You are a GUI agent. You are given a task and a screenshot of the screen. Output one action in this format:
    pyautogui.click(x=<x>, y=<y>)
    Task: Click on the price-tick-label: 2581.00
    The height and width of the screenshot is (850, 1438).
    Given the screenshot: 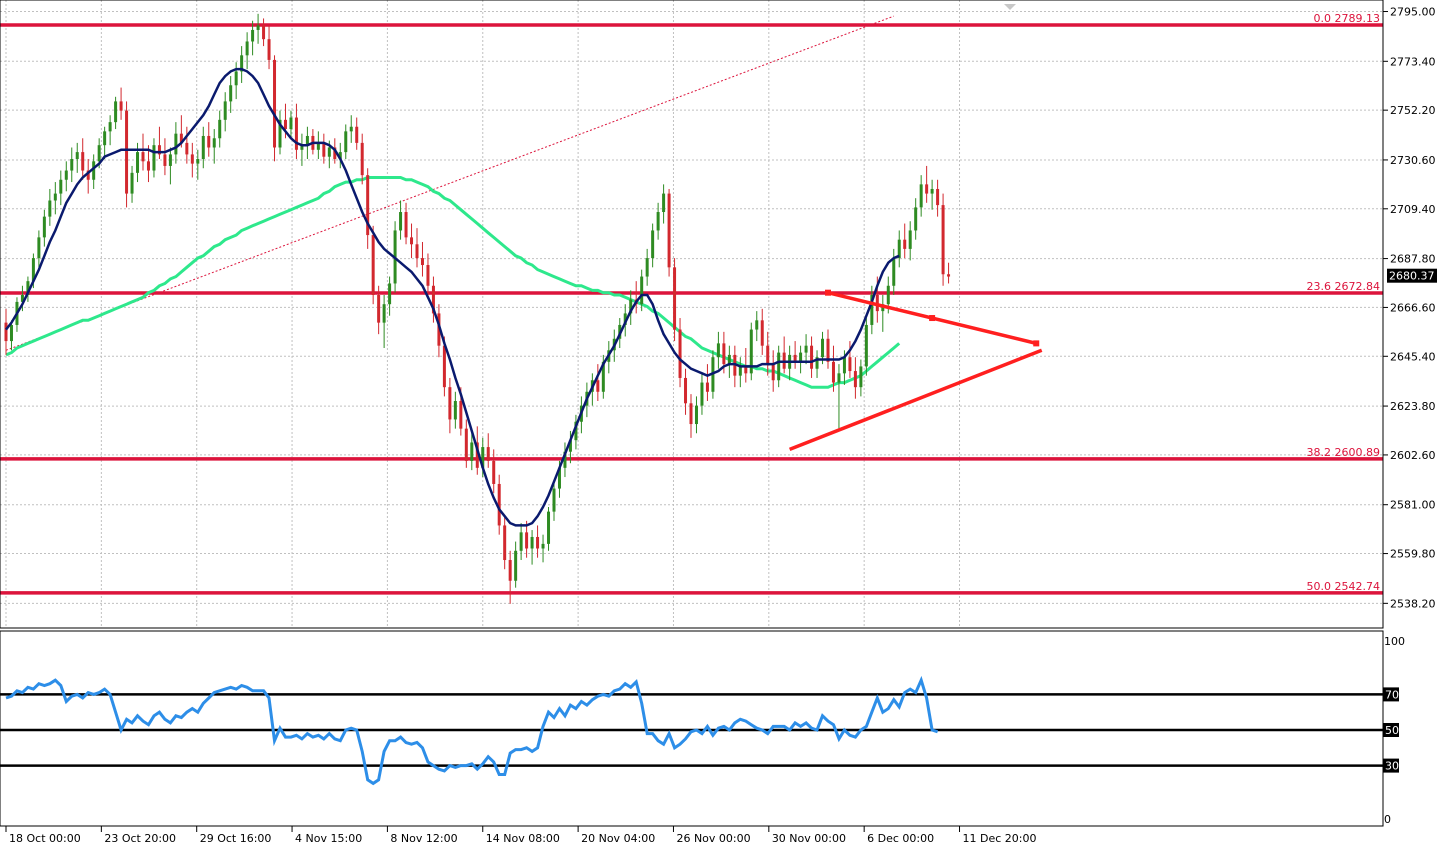 What is the action you would take?
    pyautogui.click(x=1413, y=505)
    